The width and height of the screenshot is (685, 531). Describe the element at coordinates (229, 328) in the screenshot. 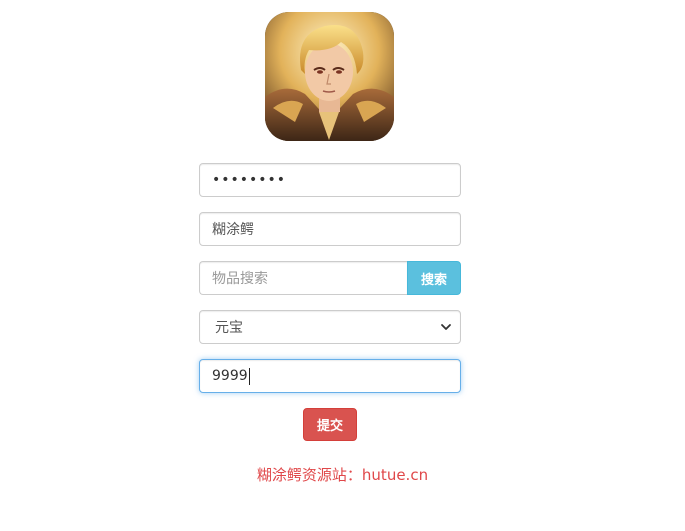

I see `currency-select-value: 元宝` at that location.